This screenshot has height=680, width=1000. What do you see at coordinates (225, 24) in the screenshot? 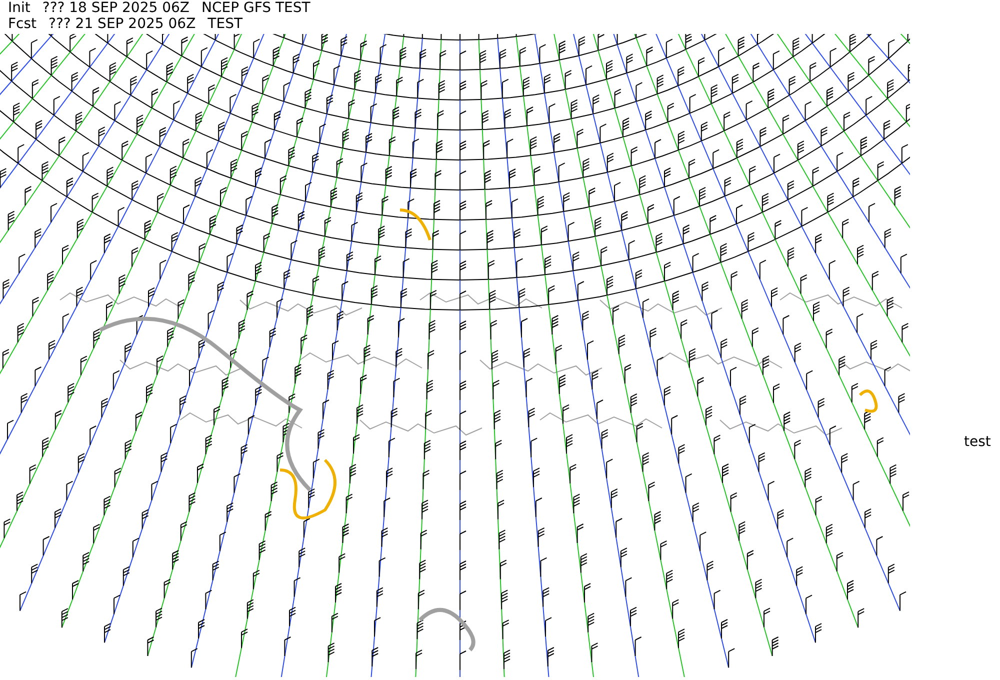
I see `title-text: TEST` at bounding box center [225, 24].